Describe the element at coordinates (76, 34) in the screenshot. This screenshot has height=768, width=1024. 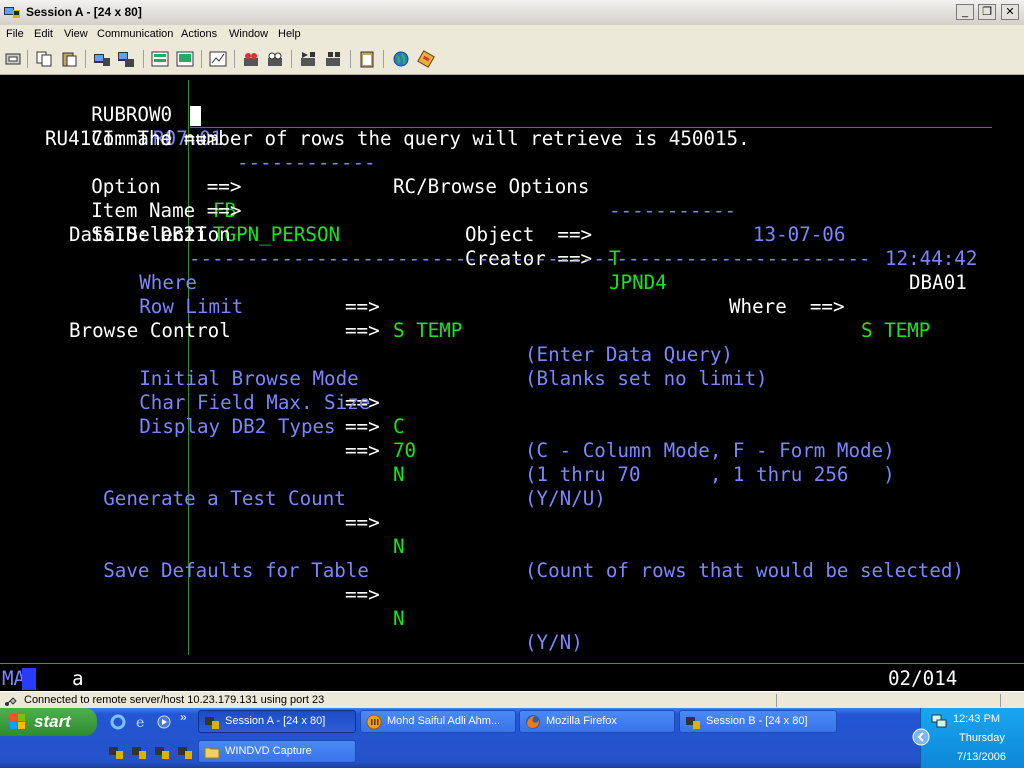
I see `menu-view: View` at that location.